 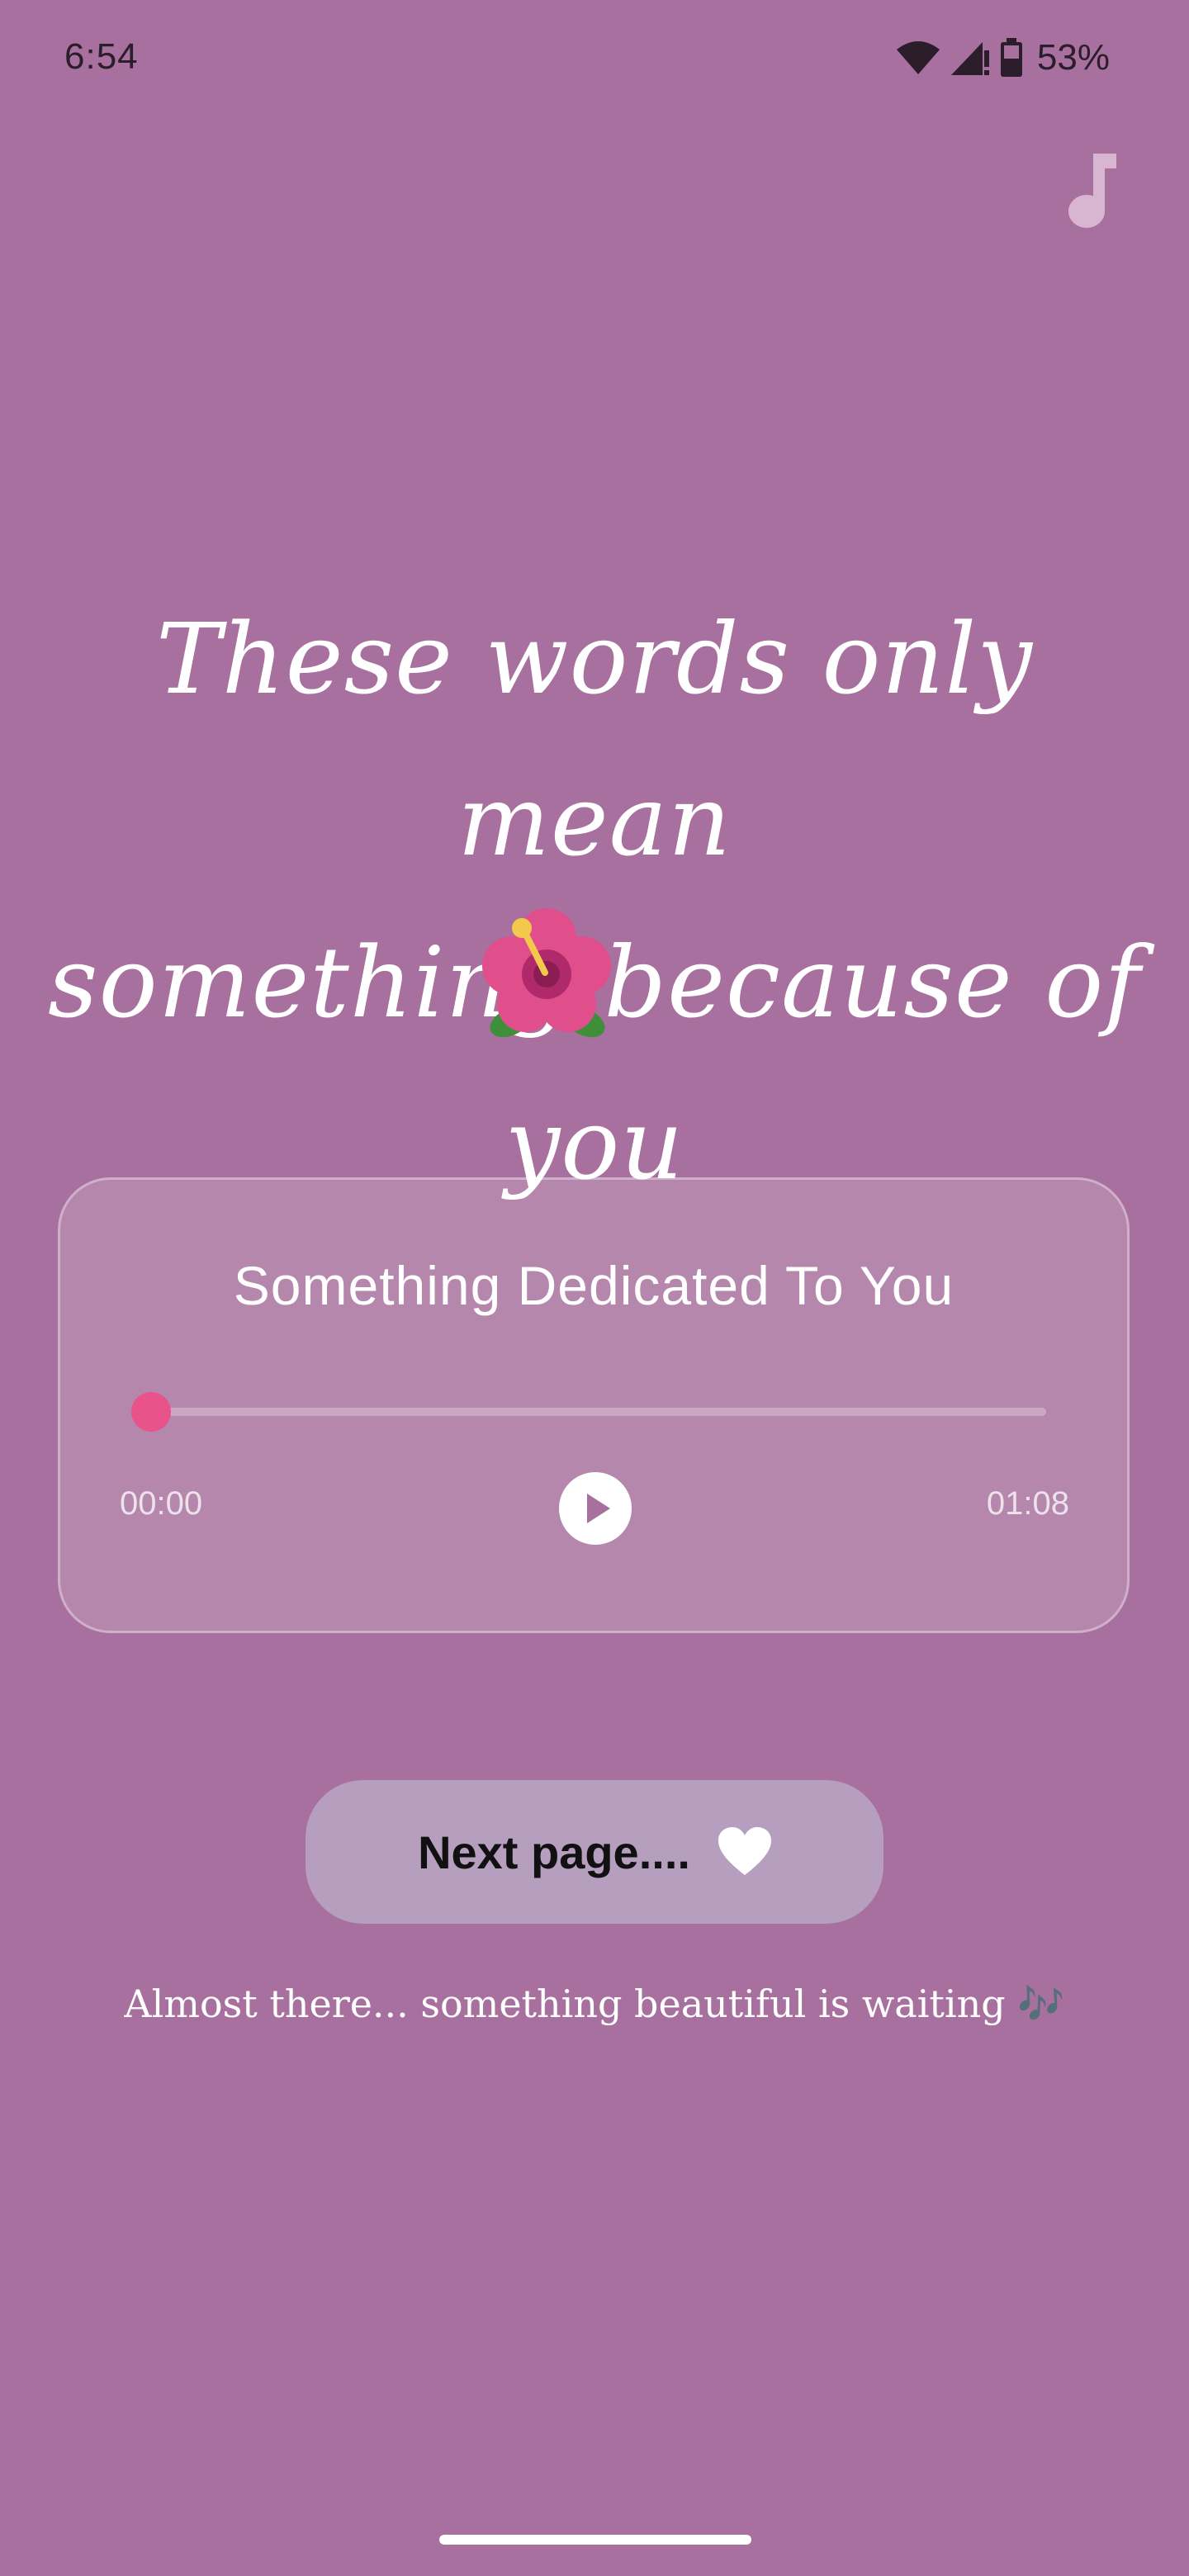 What do you see at coordinates (594, 740) in the screenshot?
I see `headline-line-1: These words only mean` at bounding box center [594, 740].